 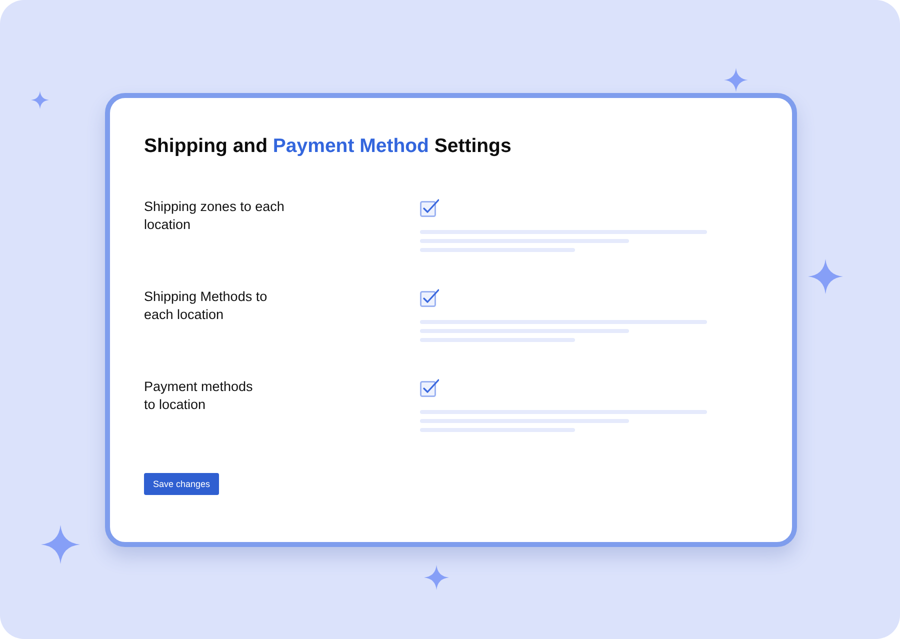 What do you see at coordinates (198, 396) in the screenshot?
I see `setting-label: Payment methods to location` at bounding box center [198, 396].